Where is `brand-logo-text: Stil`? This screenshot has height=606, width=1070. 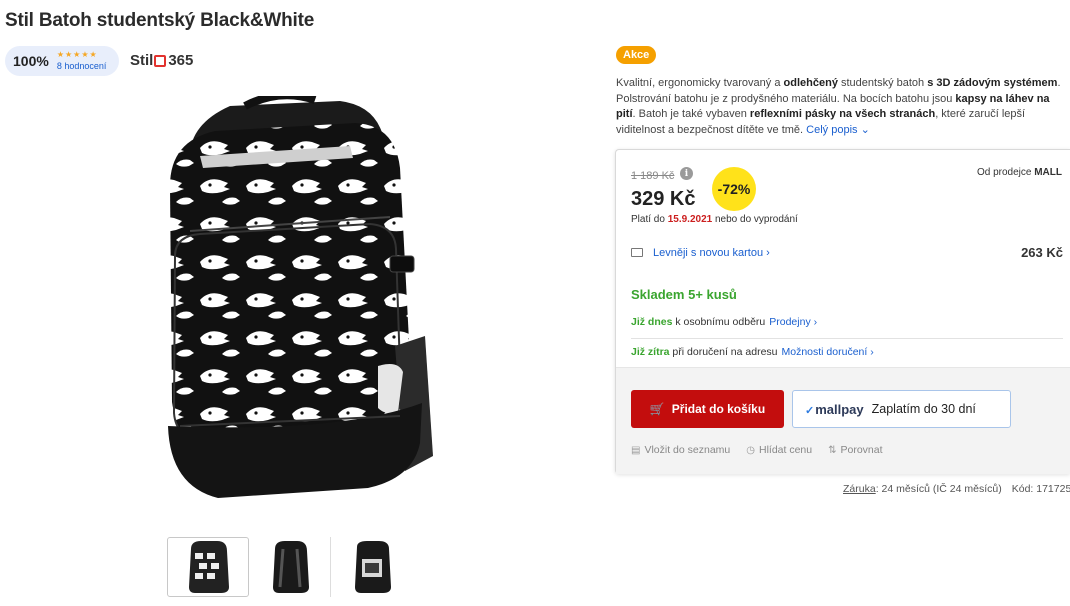 brand-logo-text: Stil is located at coordinates (142, 60).